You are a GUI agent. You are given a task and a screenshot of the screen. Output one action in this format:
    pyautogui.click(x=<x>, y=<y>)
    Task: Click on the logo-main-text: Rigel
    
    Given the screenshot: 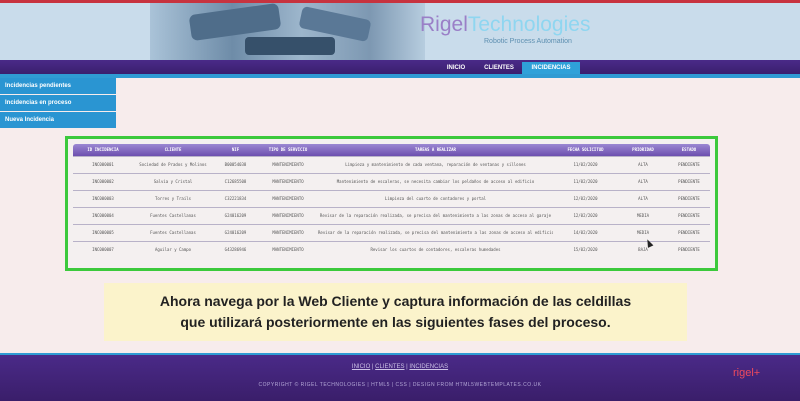 What is the action you would take?
    pyautogui.click(x=444, y=24)
    